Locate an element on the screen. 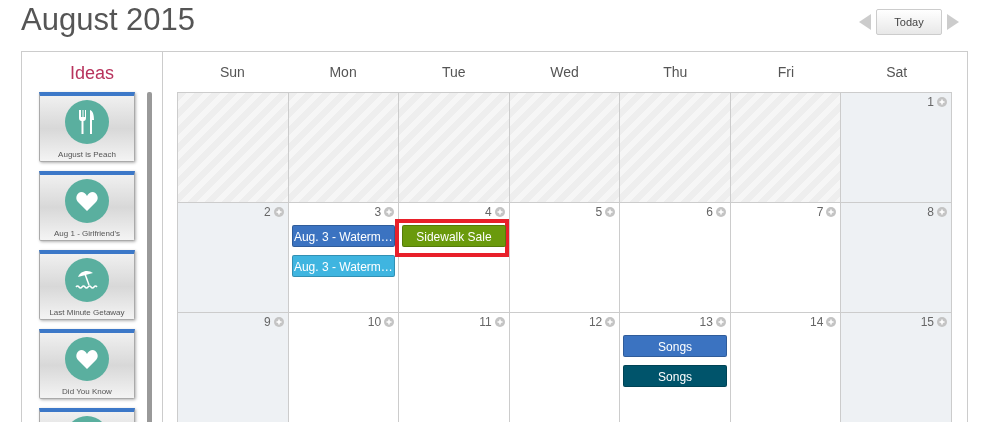 The height and width of the screenshot is (422, 1007). day-number: 11 is located at coordinates (485, 322).